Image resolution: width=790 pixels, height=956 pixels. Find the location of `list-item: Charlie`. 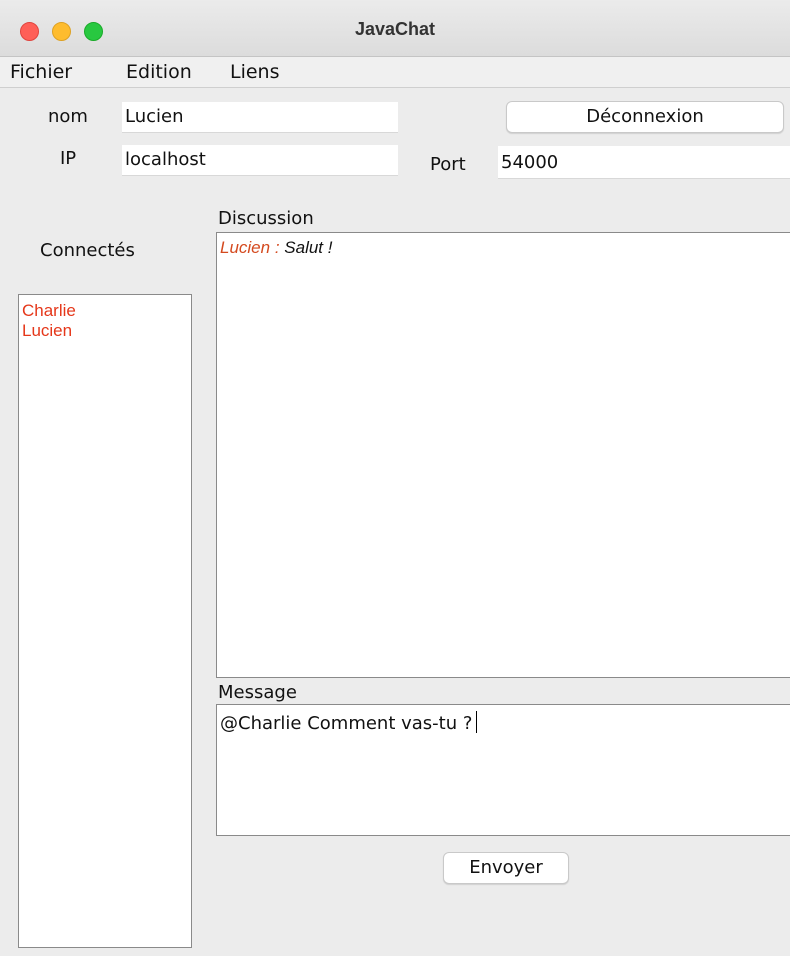

list-item: Charlie is located at coordinates (105, 311).